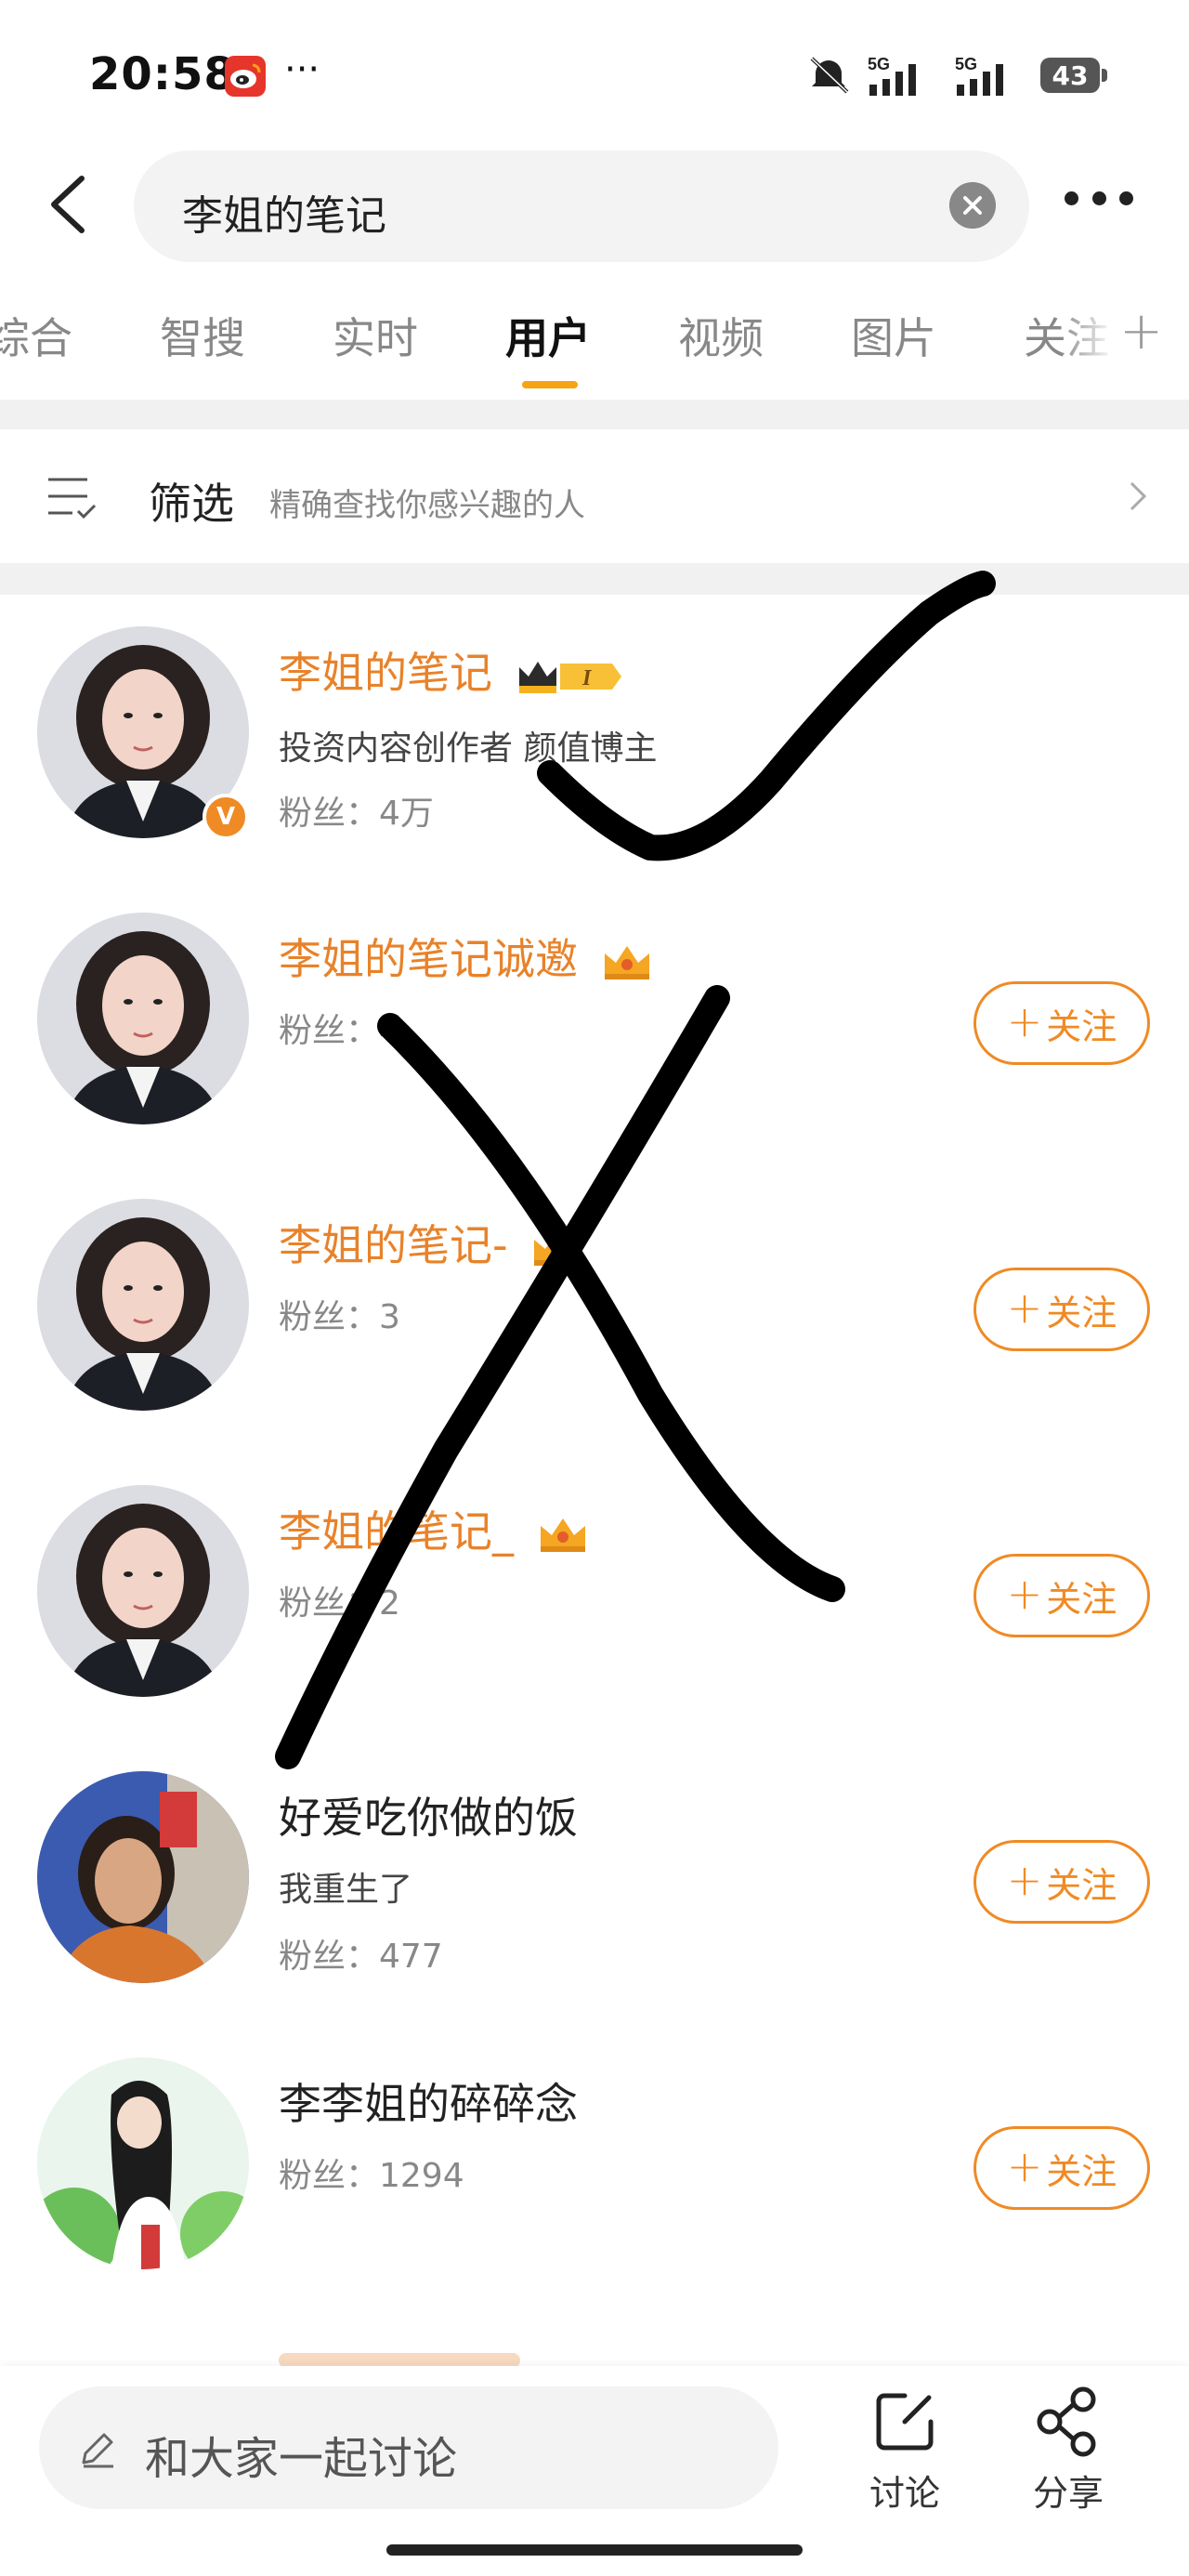  What do you see at coordinates (1068, 2493) in the screenshot?
I see `share-label: 分享` at bounding box center [1068, 2493].